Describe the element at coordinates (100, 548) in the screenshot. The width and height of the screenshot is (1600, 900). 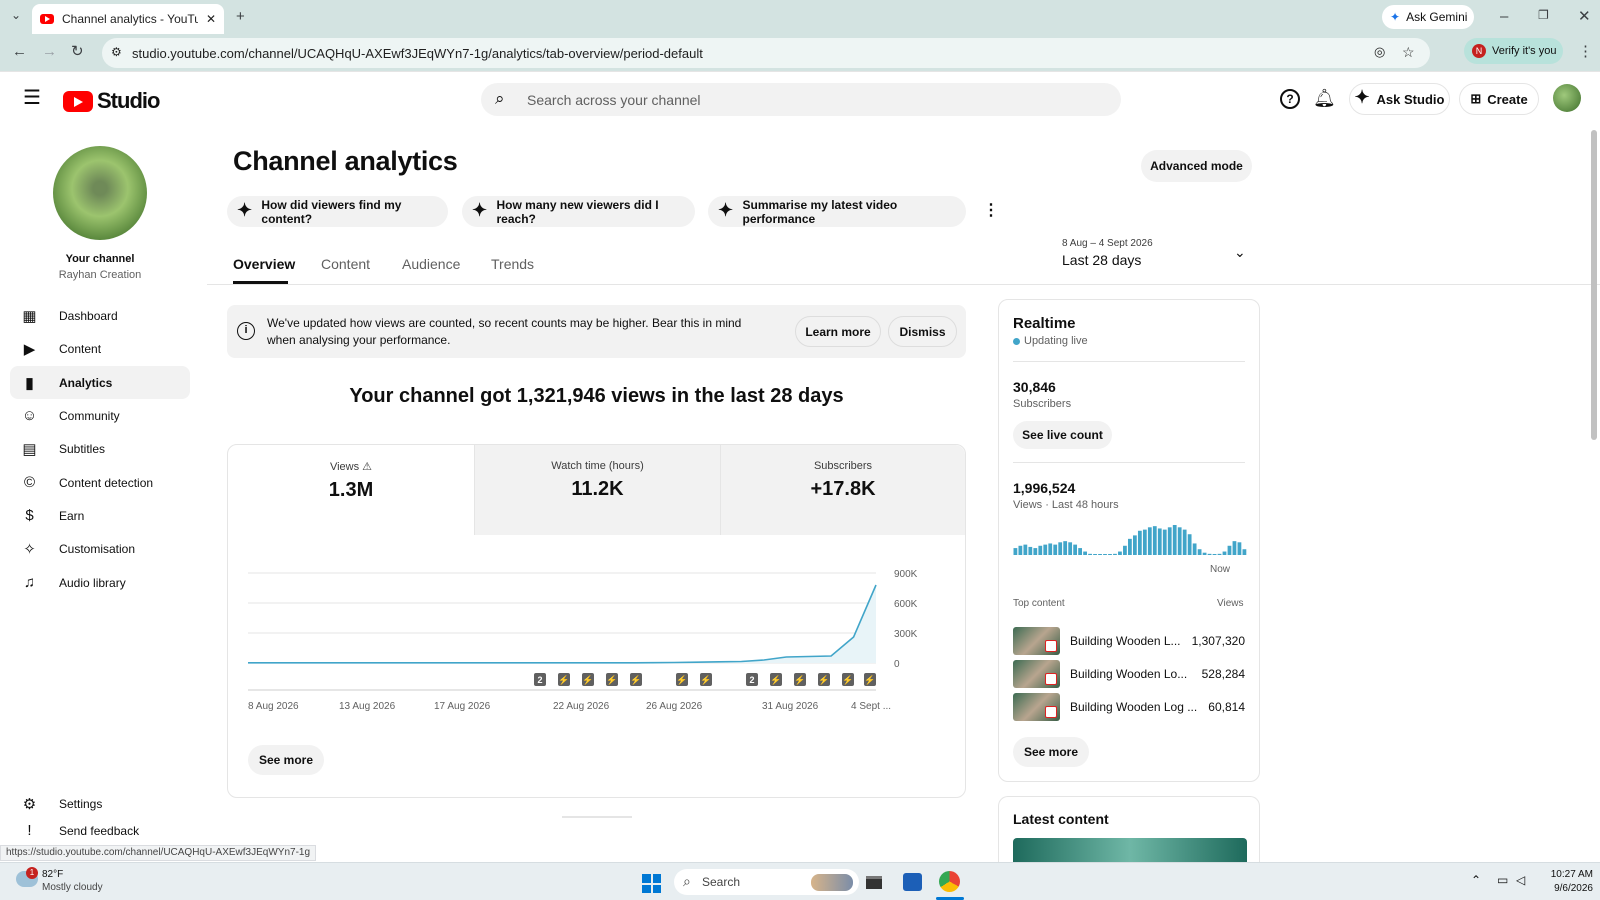
I see `sidebar-item-customisation: ✧ Customisation` at that location.